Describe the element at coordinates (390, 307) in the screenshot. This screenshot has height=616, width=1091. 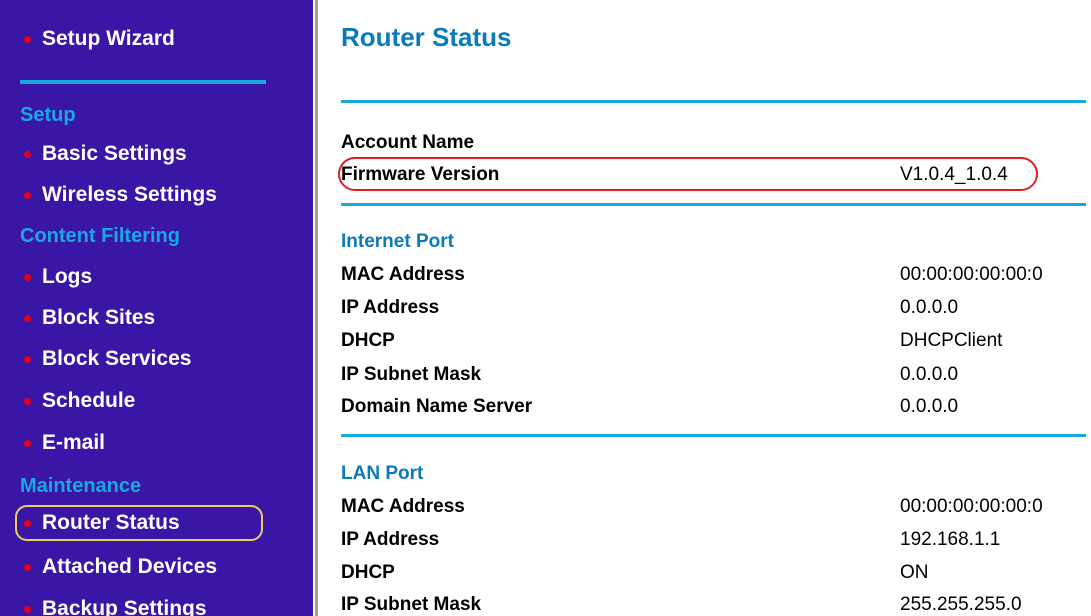
I see `internet-ip-label: IP Address` at that location.